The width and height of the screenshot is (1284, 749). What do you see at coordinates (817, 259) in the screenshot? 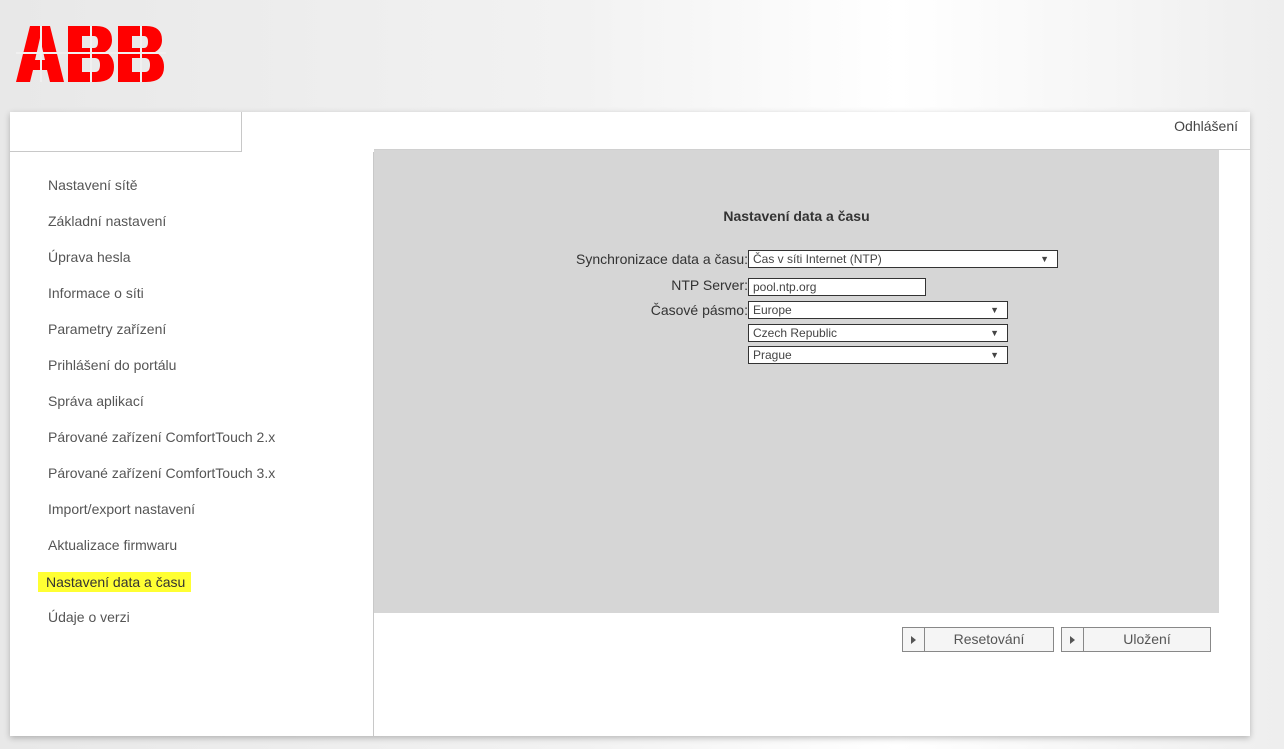
I see `sync-select-value: Čas v síti Internet (NTP)` at bounding box center [817, 259].